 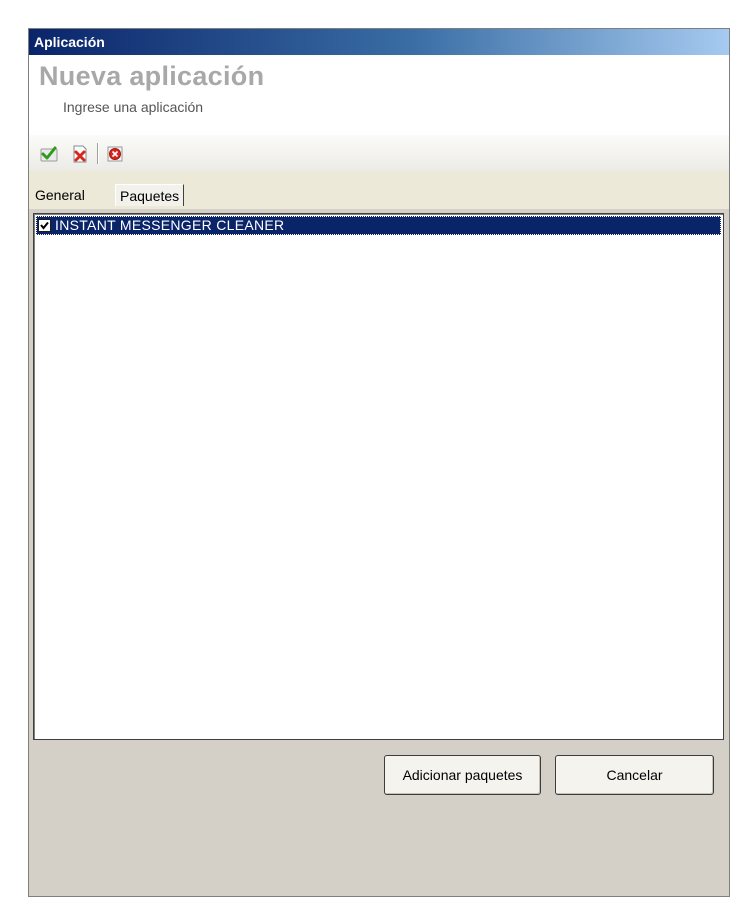 I want to click on page-title: Nueva aplicación, so click(x=152, y=76).